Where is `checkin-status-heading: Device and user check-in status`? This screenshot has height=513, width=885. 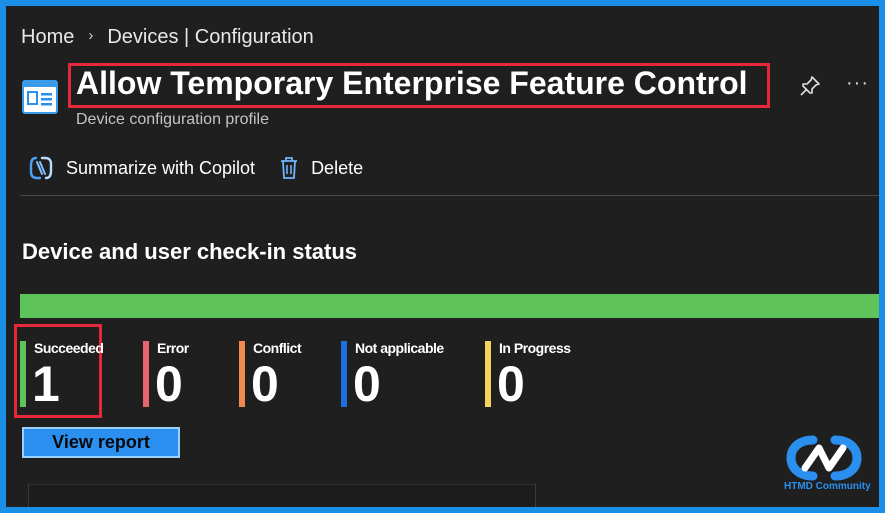
checkin-status-heading: Device and user check-in status is located at coordinates (190, 251).